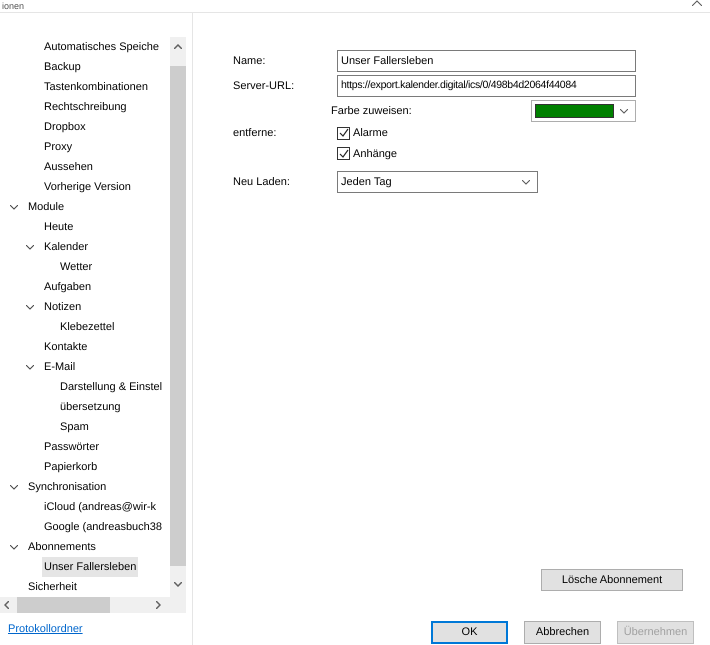 This screenshot has width=710, height=645. I want to click on tree-item: E-Mail, so click(60, 367).